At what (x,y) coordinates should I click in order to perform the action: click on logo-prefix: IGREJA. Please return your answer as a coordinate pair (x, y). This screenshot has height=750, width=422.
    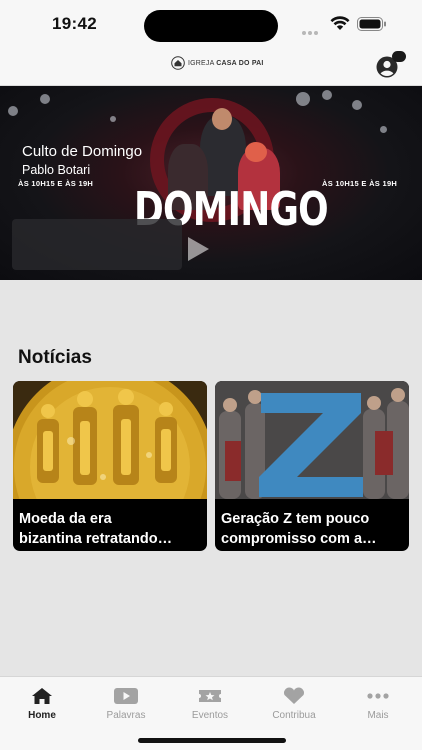
    Looking at the image, I should click on (201, 63).